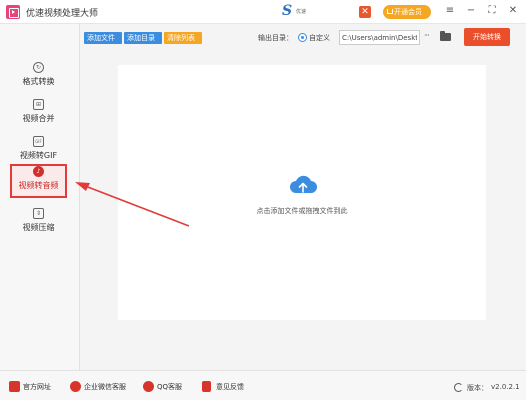 This screenshot has height=400, width=526. Describe the element at coordinates (263, 385) in the screenshot. I see `footer: 官方网址 企业微信客服 QQ客服 意见反馈 版本： v2.0.2.1` at that location.